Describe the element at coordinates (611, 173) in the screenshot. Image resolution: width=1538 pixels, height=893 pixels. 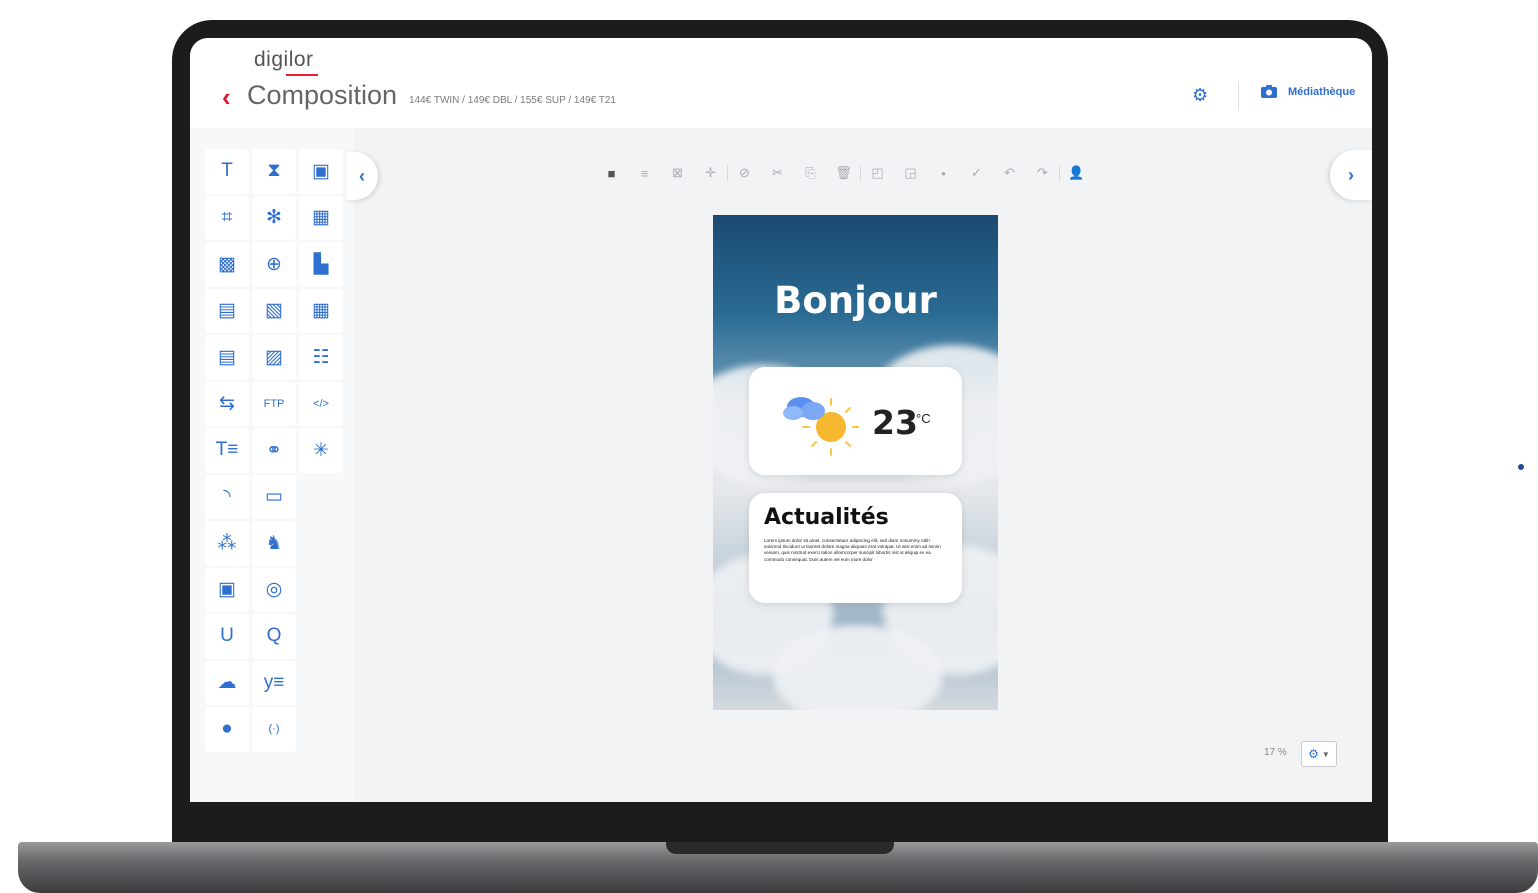
I see `select-tool-button: ■` at that location.